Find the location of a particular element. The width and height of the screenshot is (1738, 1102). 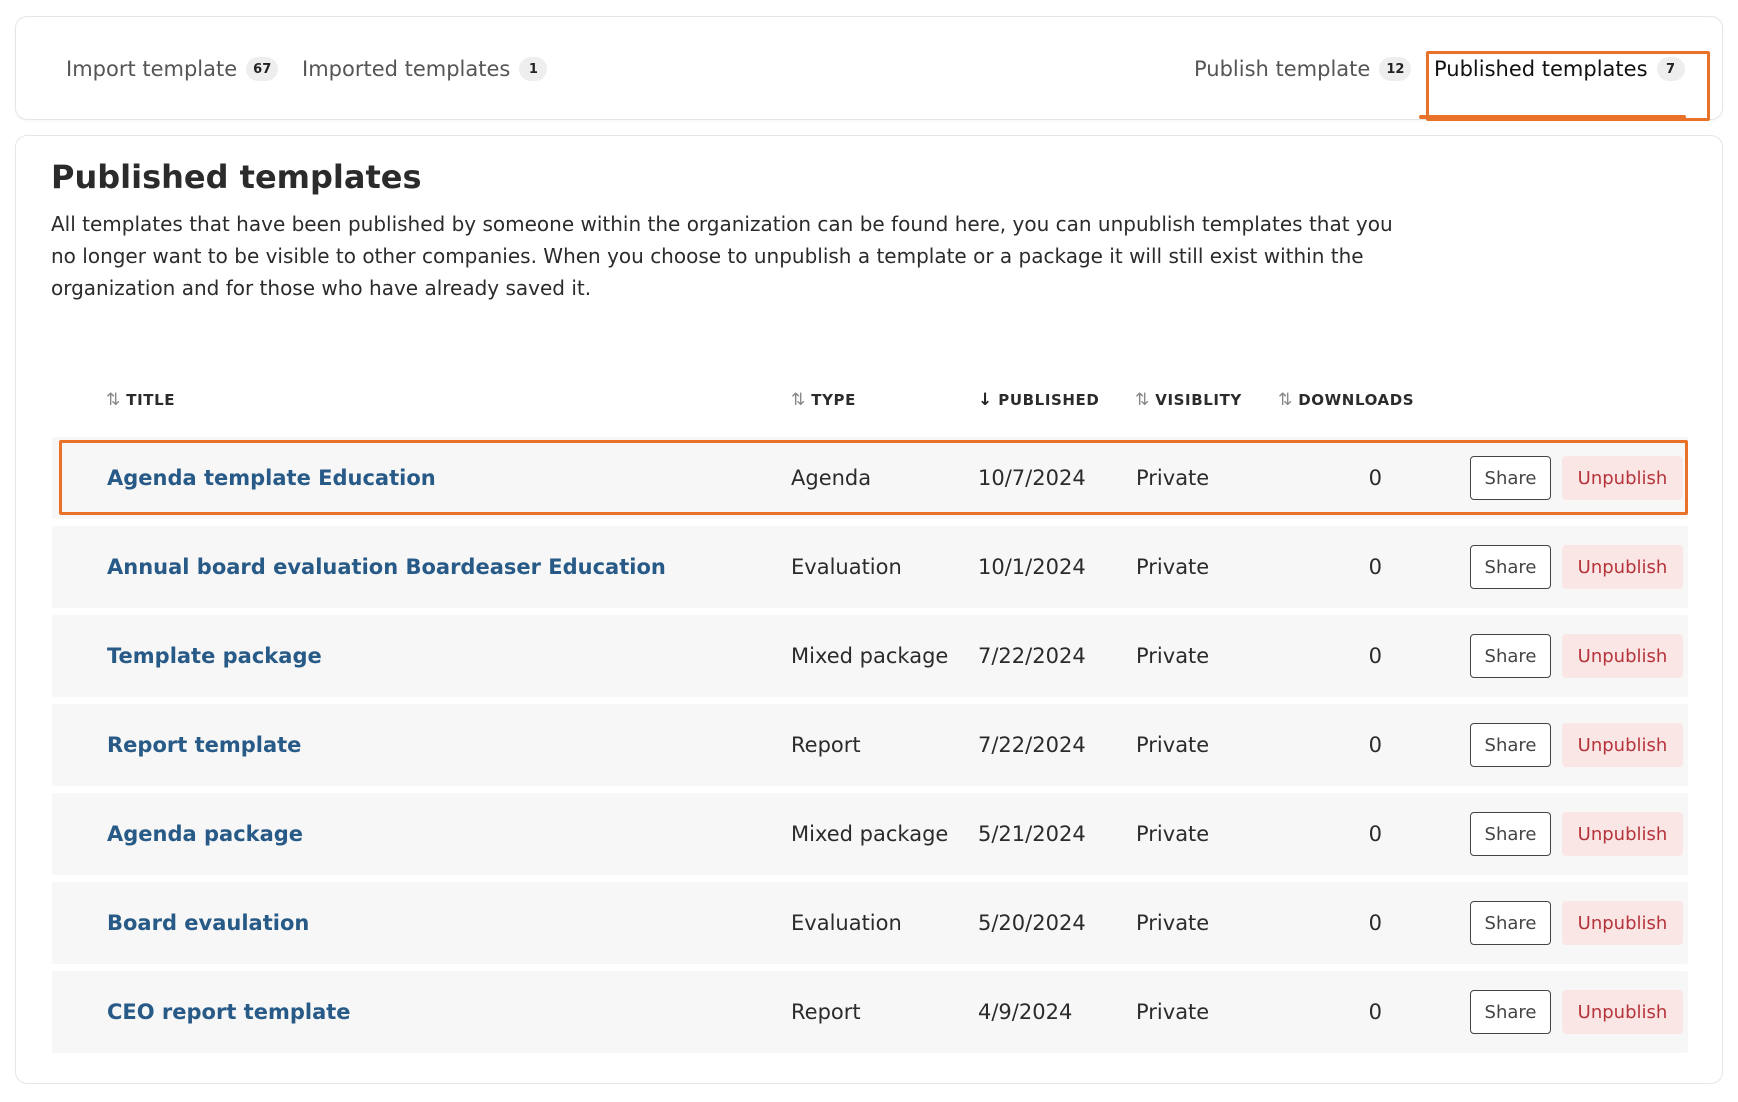

tab-published-templates: Published templates 7 is located at coordinates (1559, 69).